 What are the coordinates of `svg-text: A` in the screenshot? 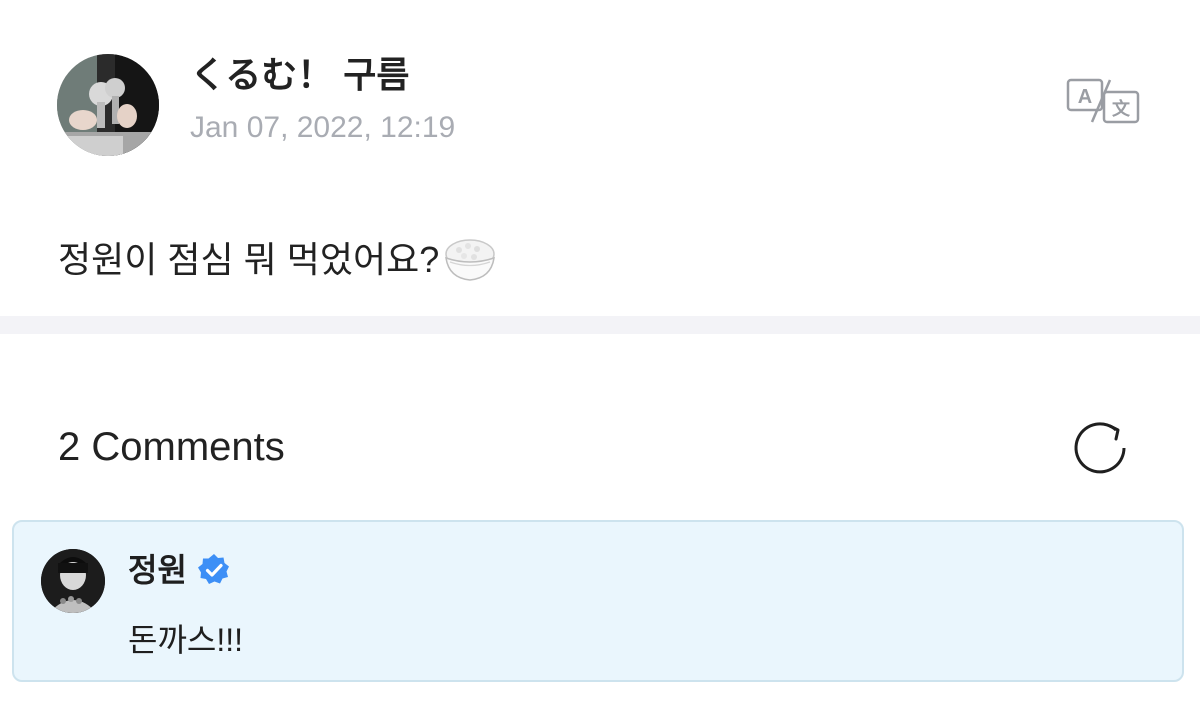 It's located at (1085, 97).